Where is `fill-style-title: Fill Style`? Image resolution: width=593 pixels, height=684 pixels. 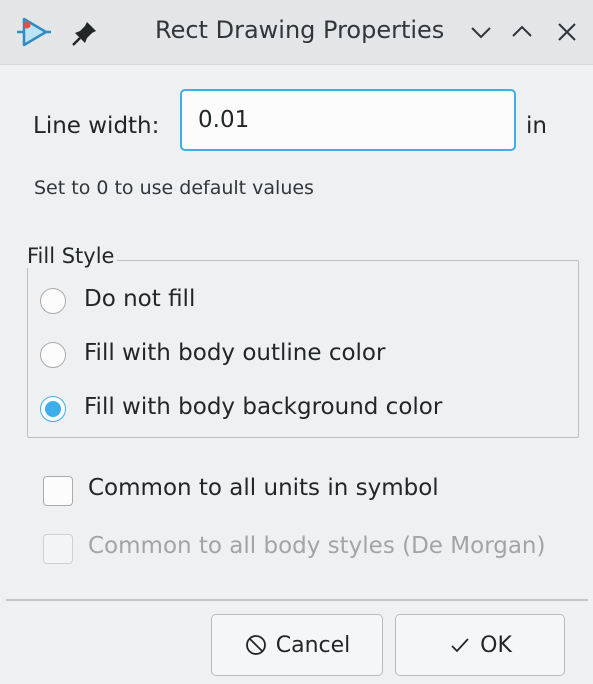
fill-style-title: Fill Style is located at coordinates (72, 256).